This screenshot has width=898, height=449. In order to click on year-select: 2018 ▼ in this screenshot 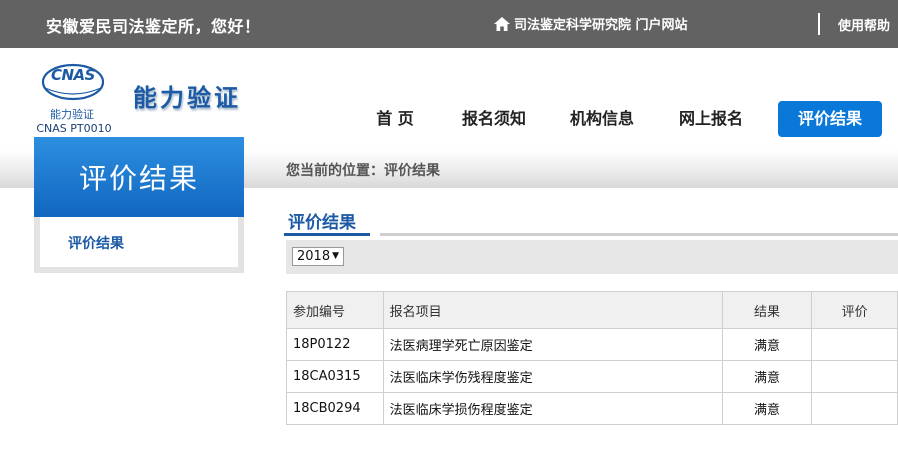, I will do `click(318, 256)`.